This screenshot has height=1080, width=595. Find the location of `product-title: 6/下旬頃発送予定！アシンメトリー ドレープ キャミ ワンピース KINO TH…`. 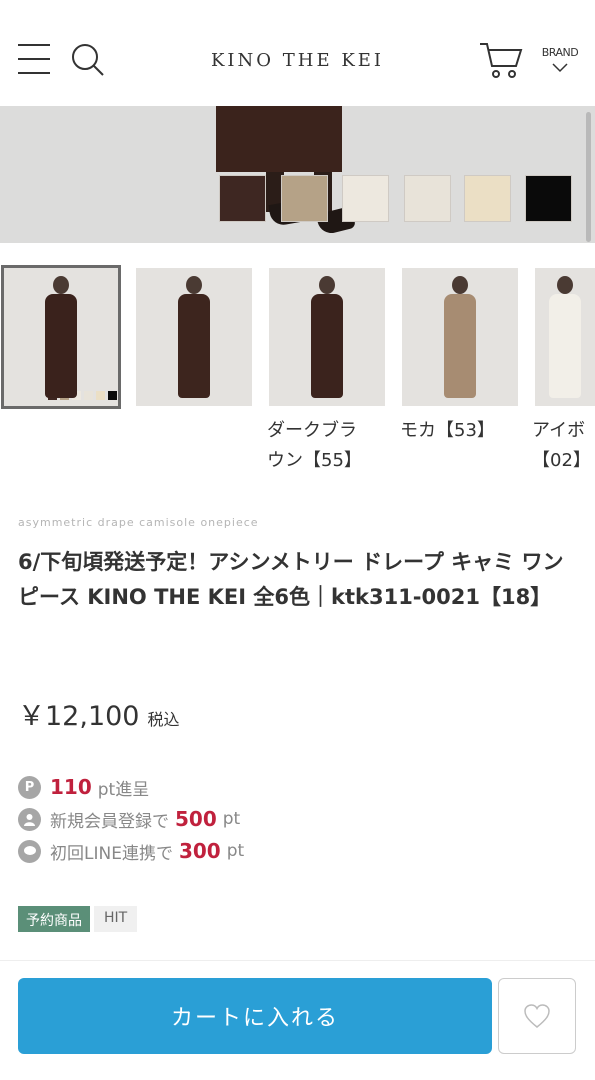

product-title: 6/下旬頃発送予定！アシンメトリー ドレープ キャミ ワンピース KINO TH… is located at coordinates (291, 579).